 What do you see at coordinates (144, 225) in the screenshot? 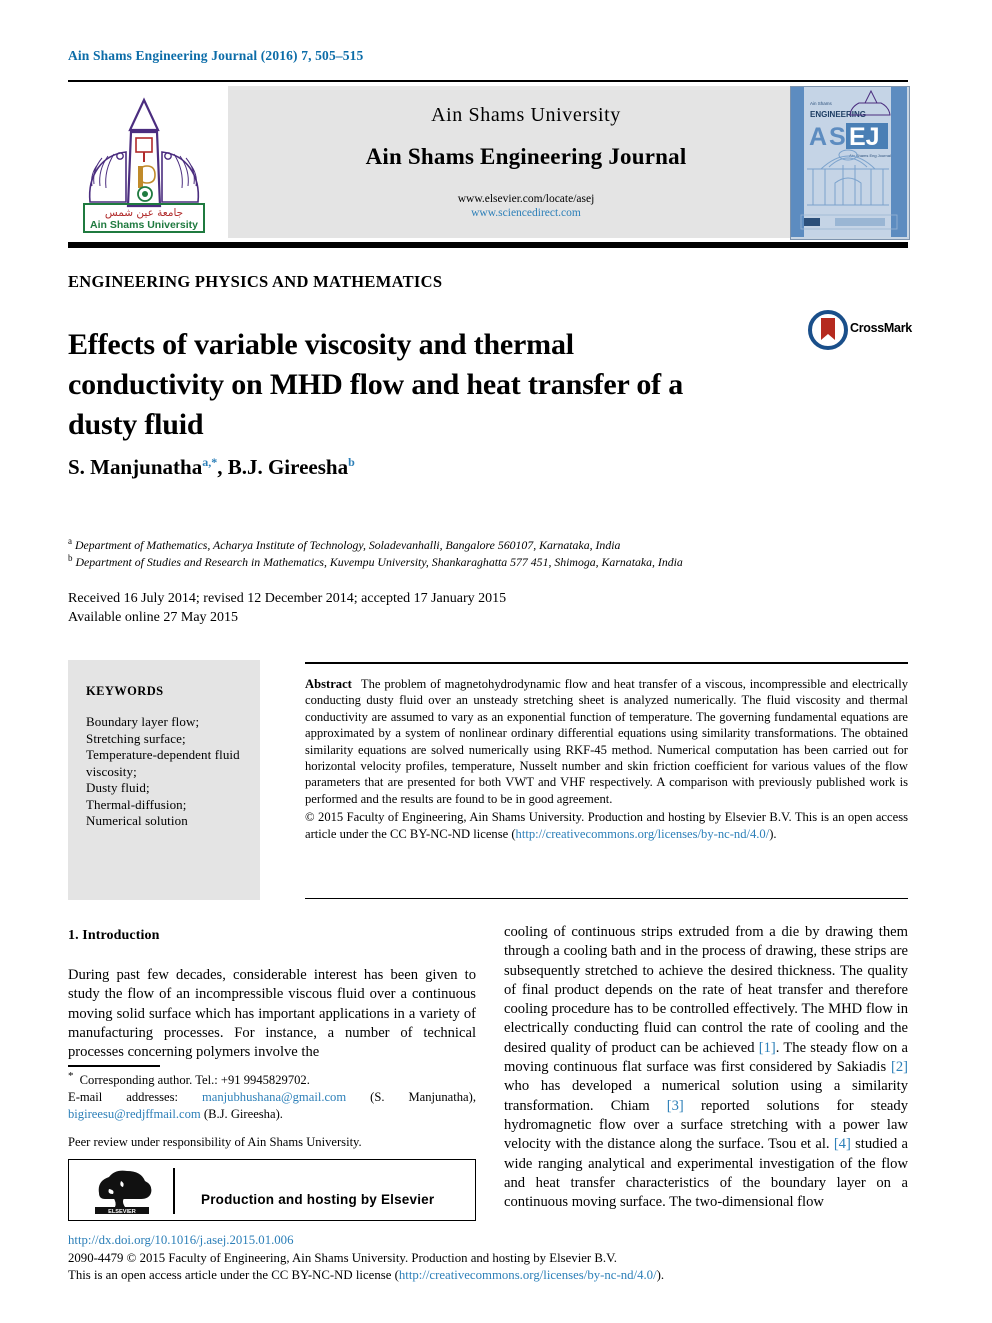
I see `svg-text: Ain Shams University` at bounding box center [144, 225].